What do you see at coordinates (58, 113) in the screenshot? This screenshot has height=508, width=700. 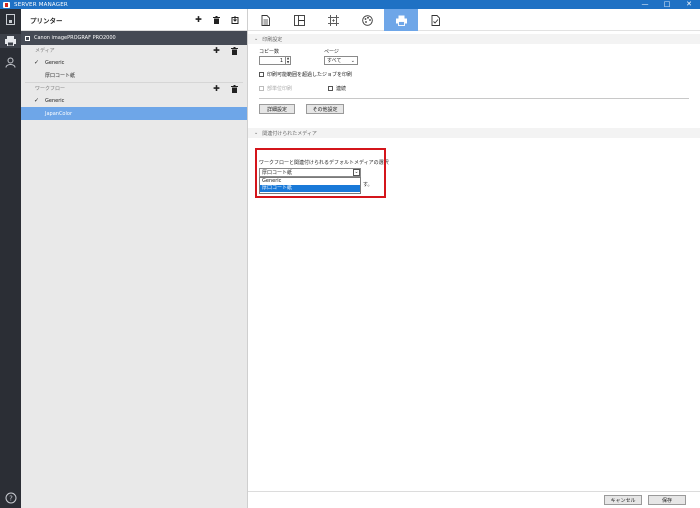 I see `workflow-item-label: JapanColor` at bounding box center [58, 113].